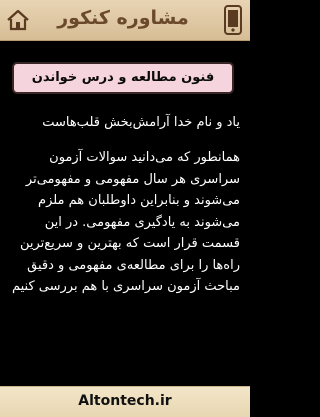  What do you see at coordinates (142, 222) in the screenshot?
I see `paragraph-line: می‌شوند به یادگیری مفهومی. در این` at bounding box center [142, 222].